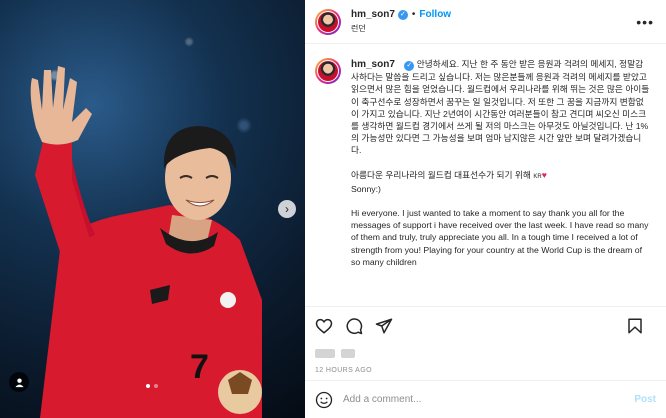 The width and height of the screenshot is (666, 418). I want to click on comment-bar: Post, so click(485, 399).